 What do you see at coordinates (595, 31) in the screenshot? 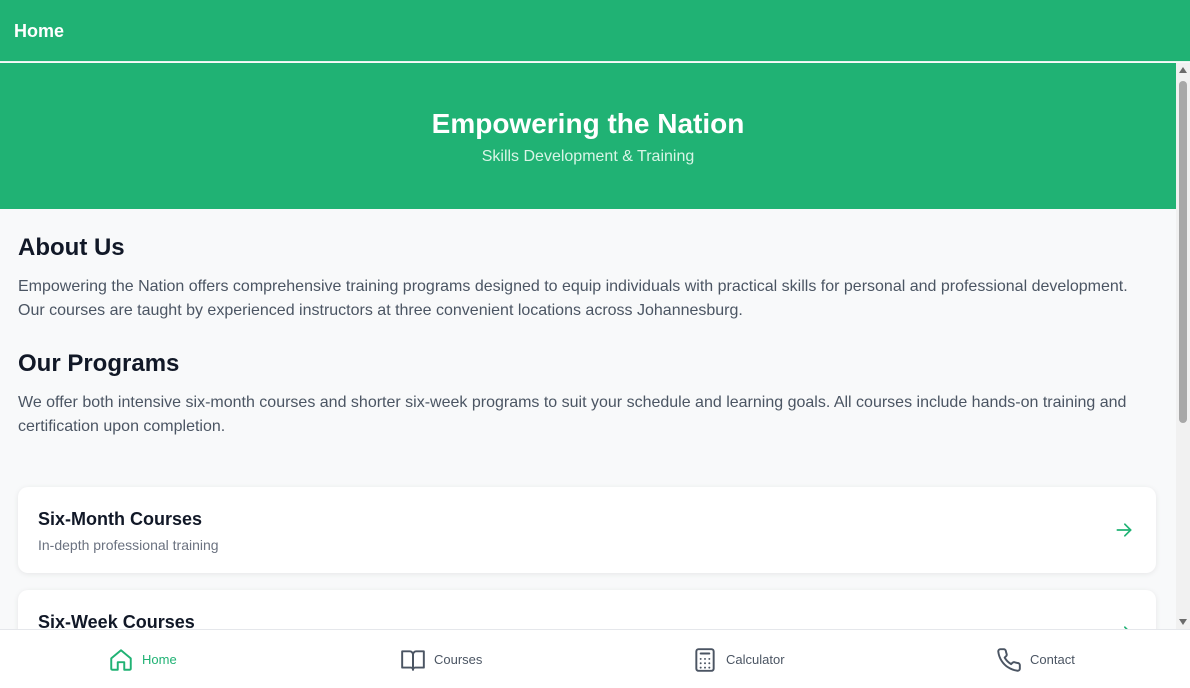
I see `top-header: Home` at bounding box center [595, 31].